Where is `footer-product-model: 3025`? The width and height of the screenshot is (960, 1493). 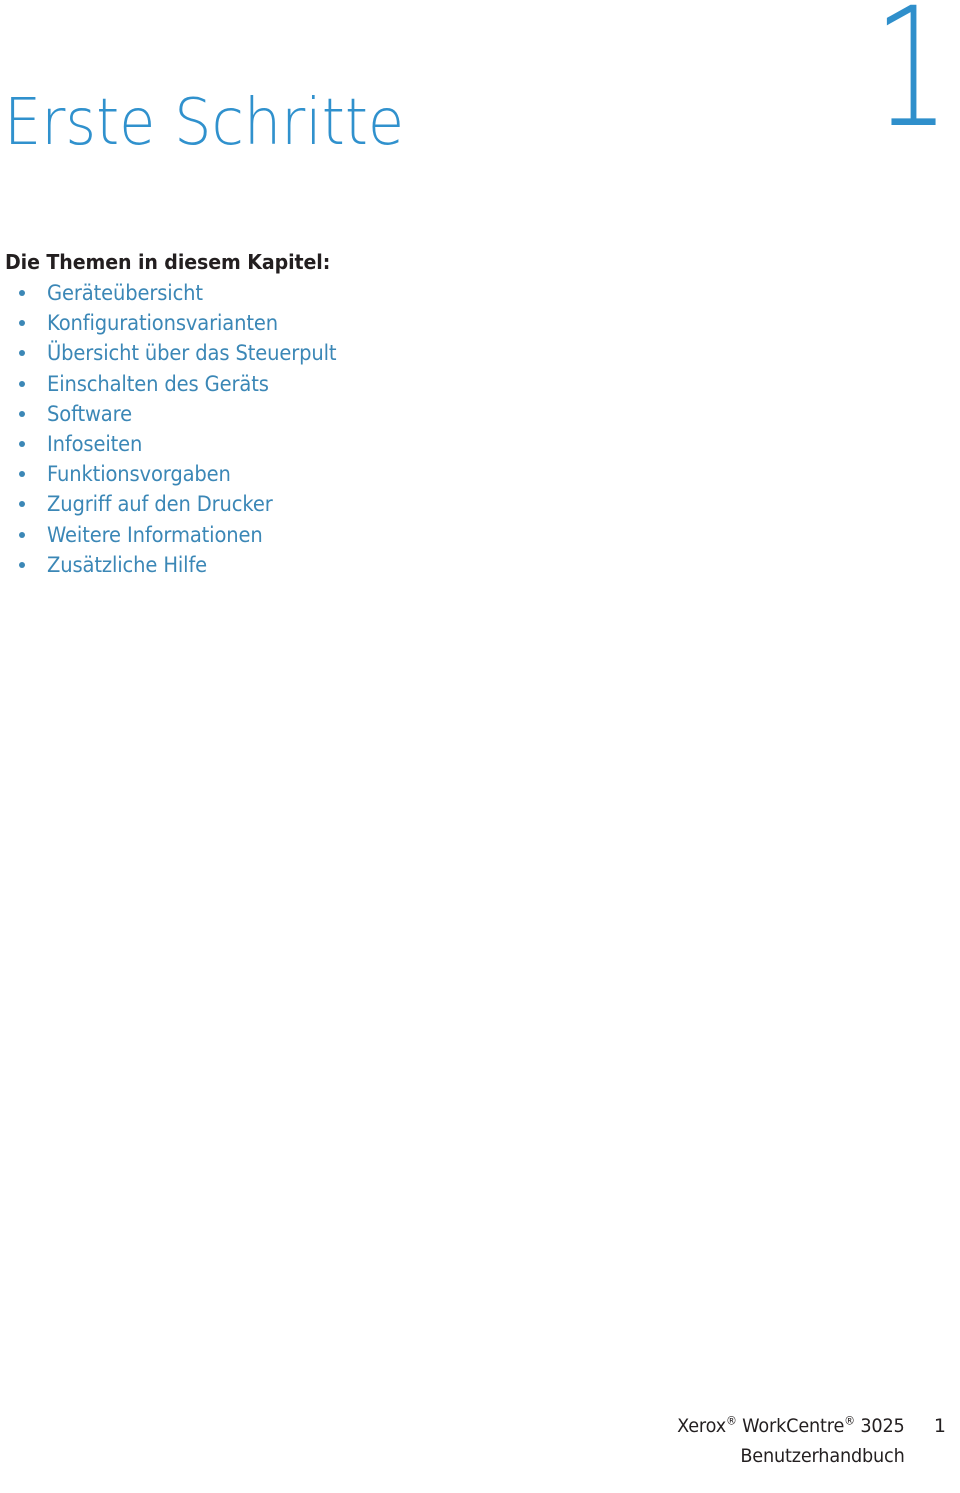
footer-product-model: 3025 is located at coordinates (882, 1426).